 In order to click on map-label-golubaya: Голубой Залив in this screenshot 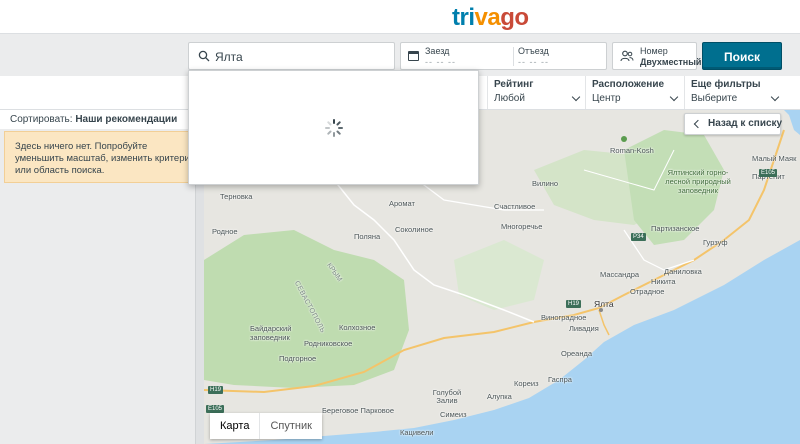, I will do `click(447, 396)`.